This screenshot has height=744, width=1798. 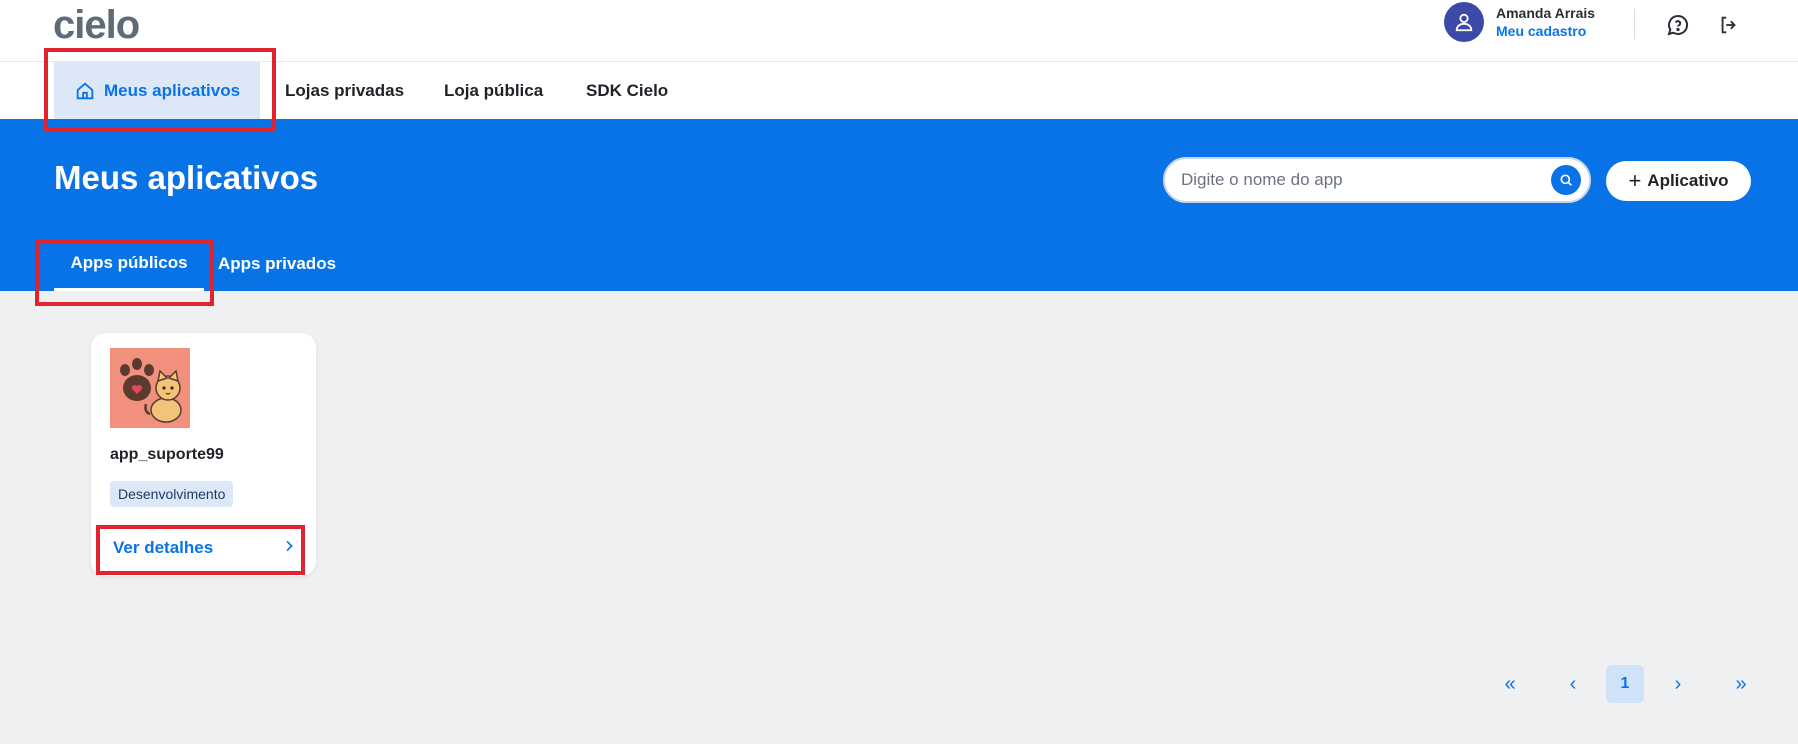 I want to click on logo-text: cielo, so click(x=96, y=25).